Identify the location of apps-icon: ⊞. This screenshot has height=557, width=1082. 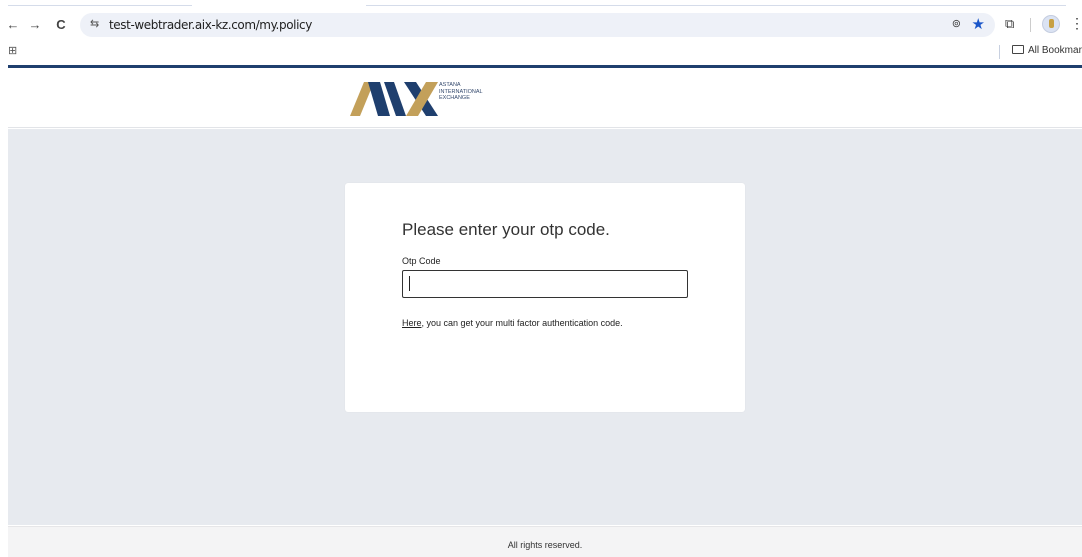
(12, 50).